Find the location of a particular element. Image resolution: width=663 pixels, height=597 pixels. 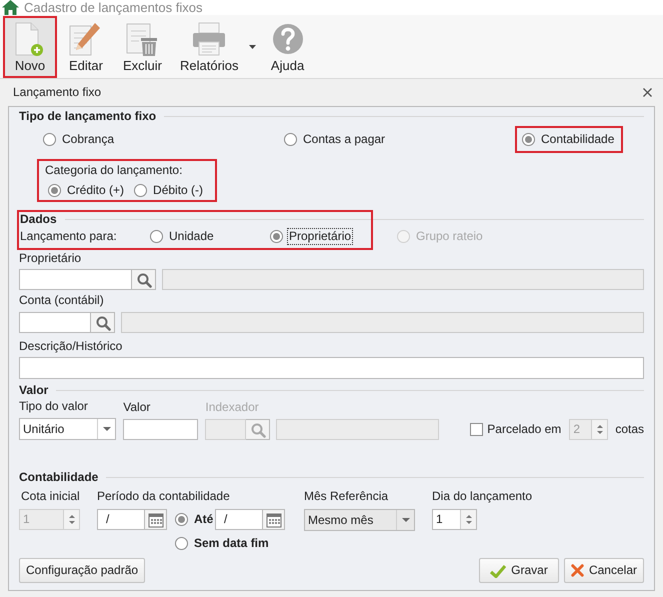

dropdown: Mesmo mês is located at coordinates (359, 520).